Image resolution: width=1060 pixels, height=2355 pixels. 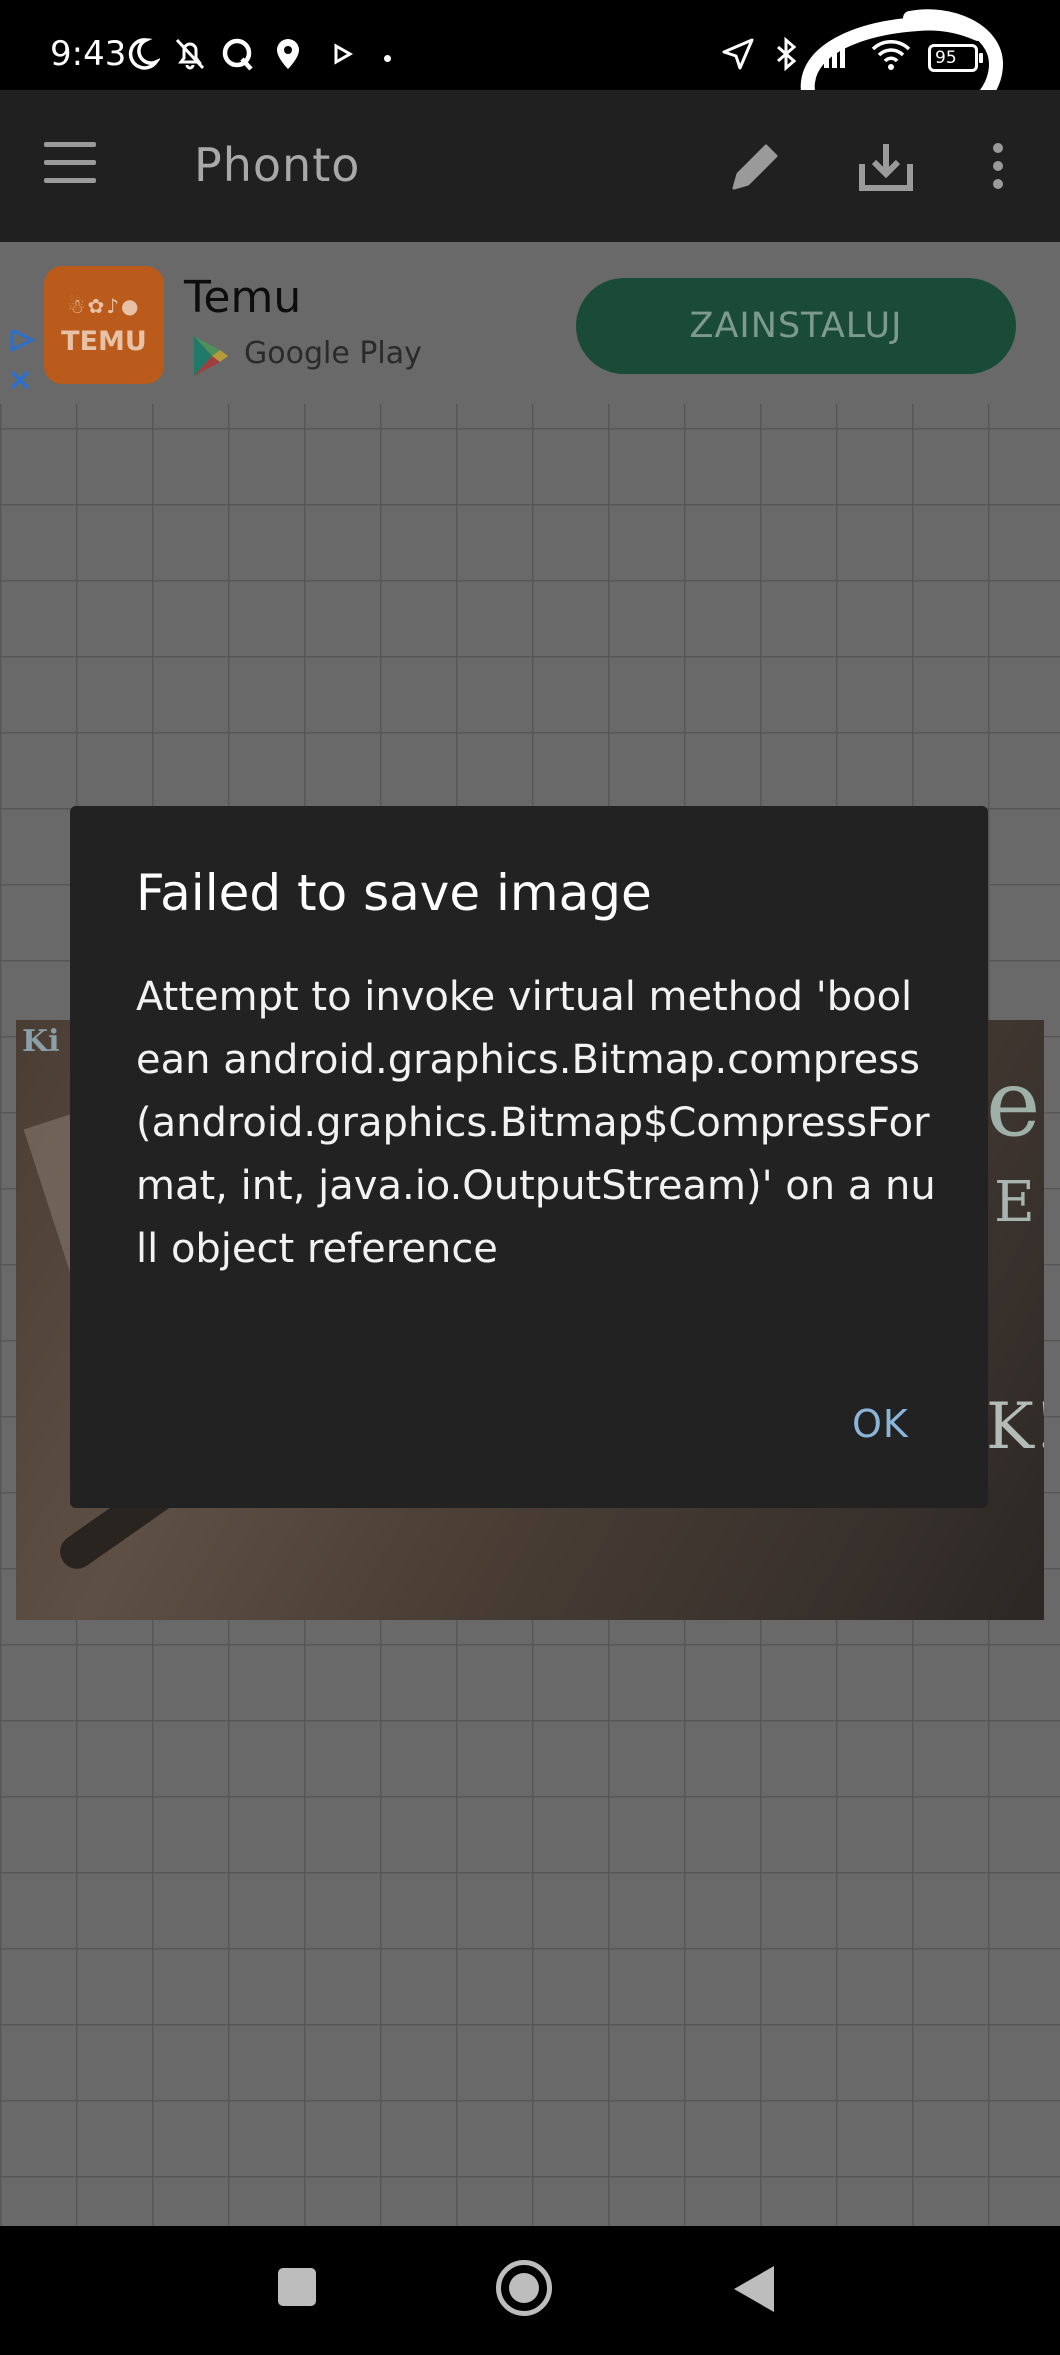 What do you see at coordinates (530, 166) in the screenshot?
I see `app-bar: Phonto` at bounding box center [530, 166].